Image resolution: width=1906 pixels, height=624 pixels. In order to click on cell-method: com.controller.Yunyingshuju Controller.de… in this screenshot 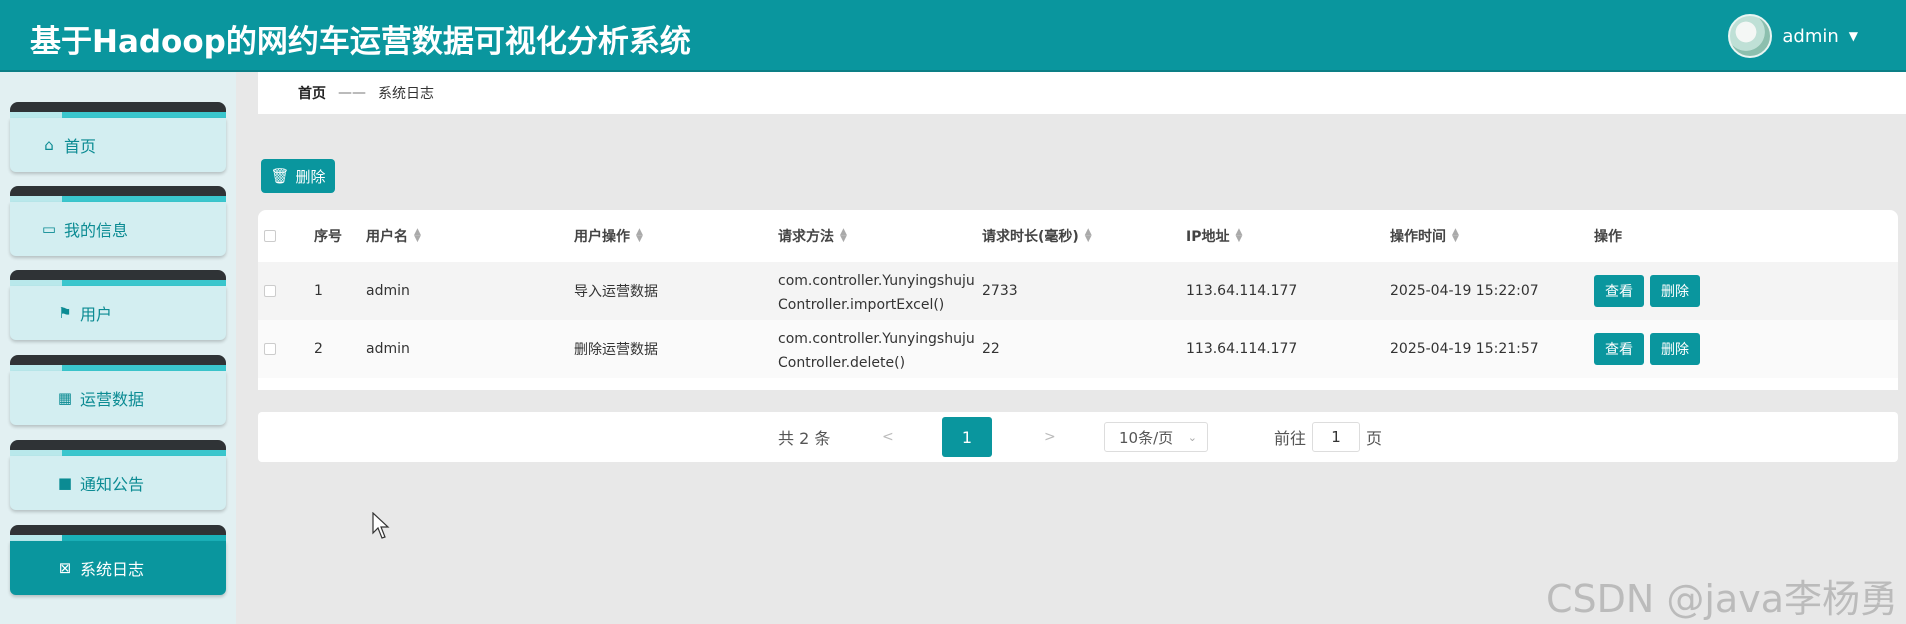, I will do `click(876, 351)`.